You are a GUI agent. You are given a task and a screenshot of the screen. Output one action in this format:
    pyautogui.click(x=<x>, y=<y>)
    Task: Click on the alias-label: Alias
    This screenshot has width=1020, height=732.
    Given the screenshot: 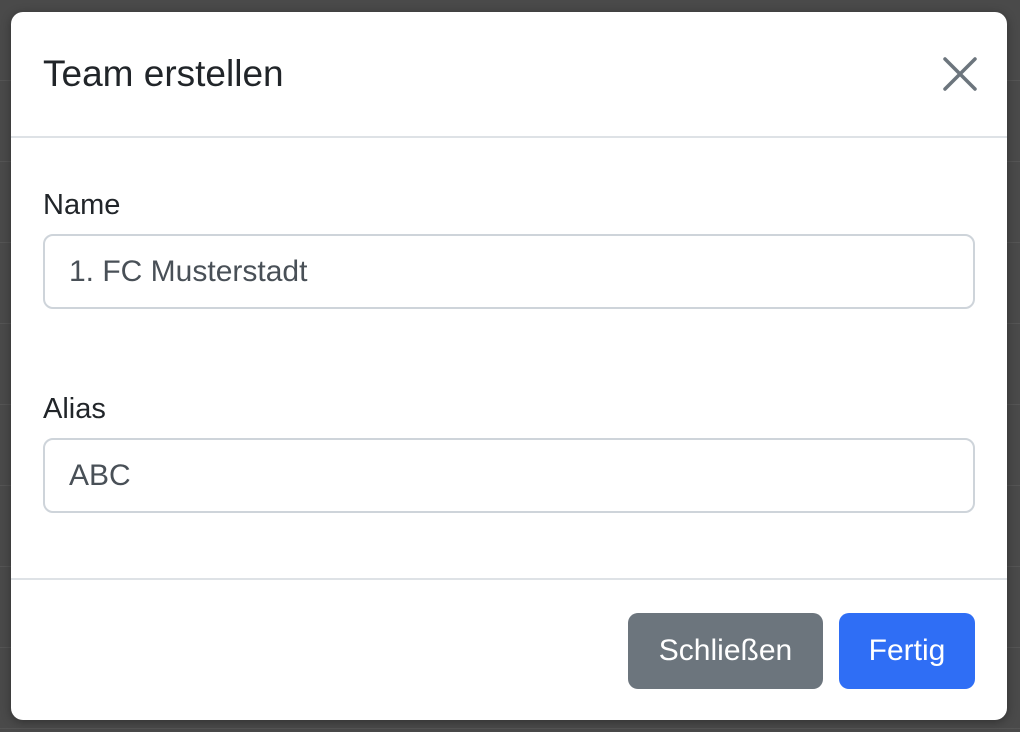 What is the action you would take?
    pyautogui.click(x=74, y=409)
    